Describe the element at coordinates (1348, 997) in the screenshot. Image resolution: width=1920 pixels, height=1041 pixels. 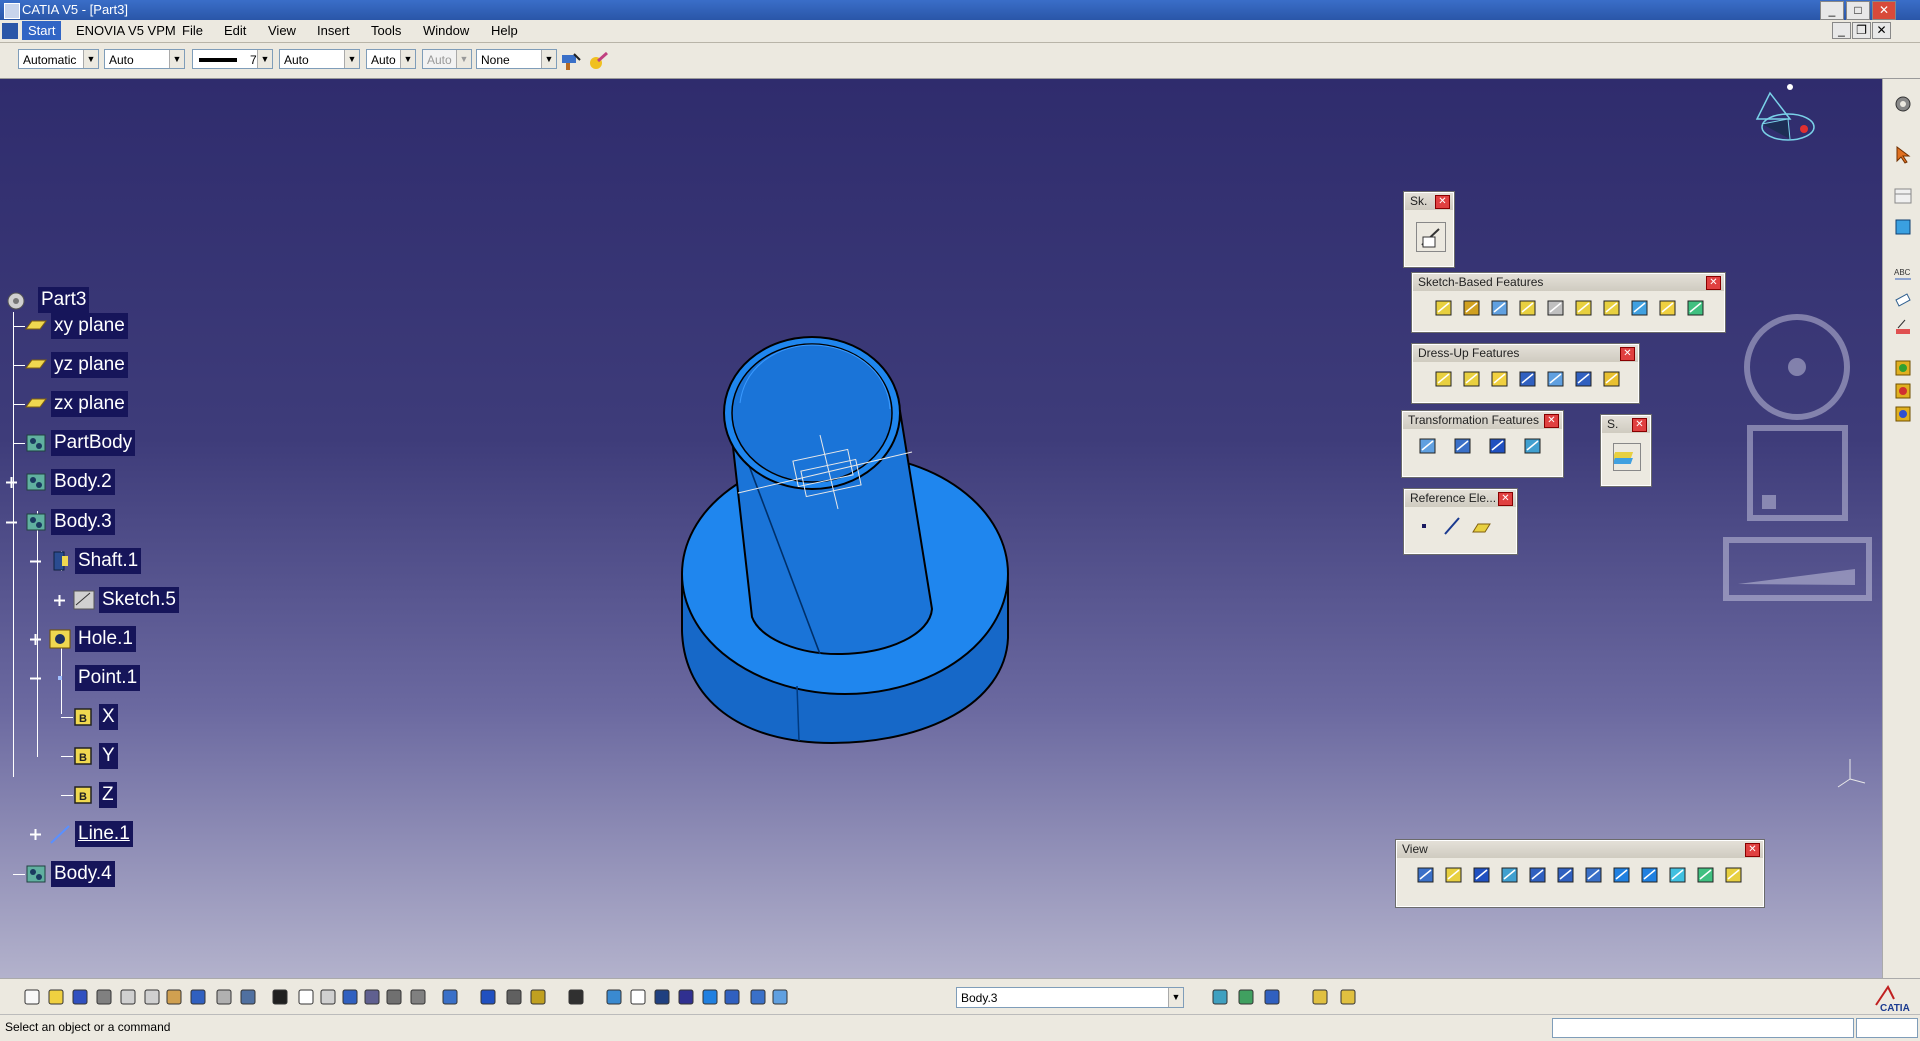
I see `part-design-icon` at that location.